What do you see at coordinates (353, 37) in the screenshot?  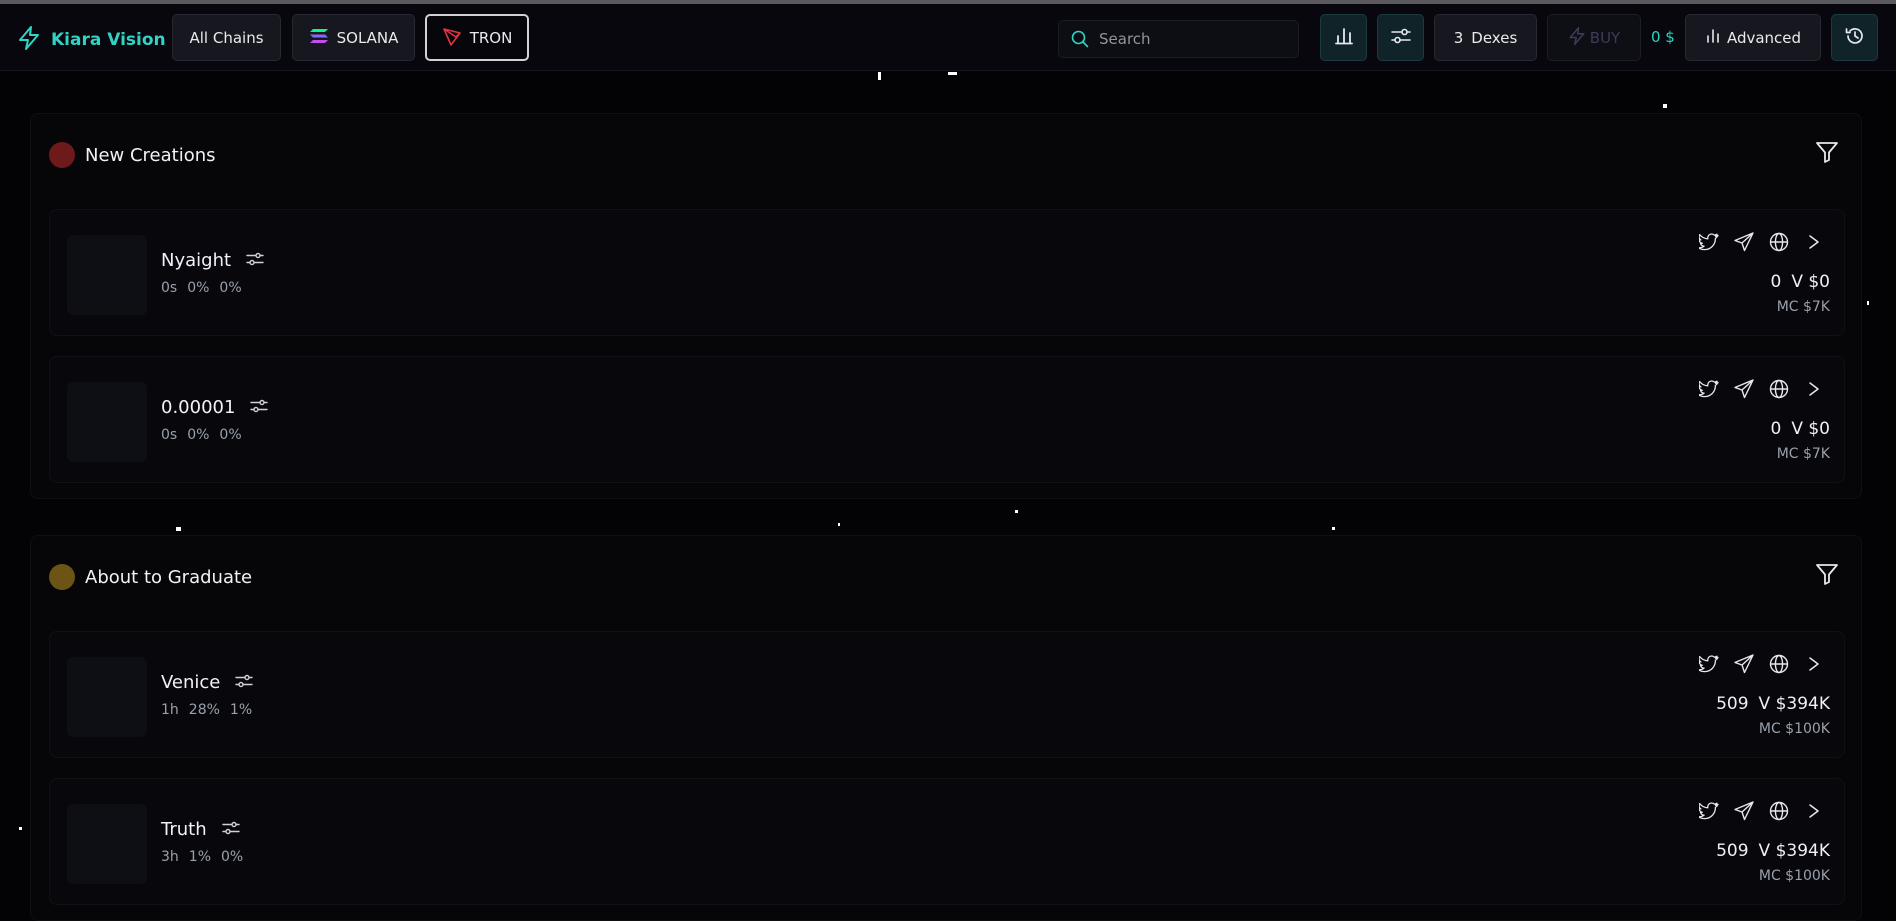 I see `solana-chain-button: SOLANA` at bounding box center [353, 37].